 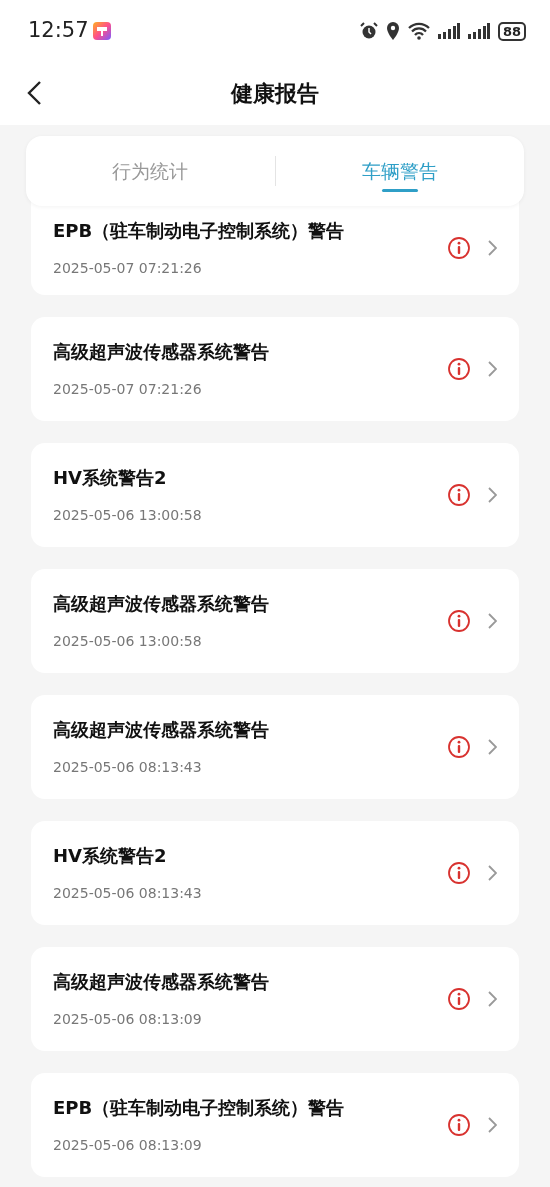 What do you see at coordinates (275, 873) in the screenshot?
I see `warning-card: HV系统警告2 2025-05-06 08:13:43` at bounding box center [275, 873].